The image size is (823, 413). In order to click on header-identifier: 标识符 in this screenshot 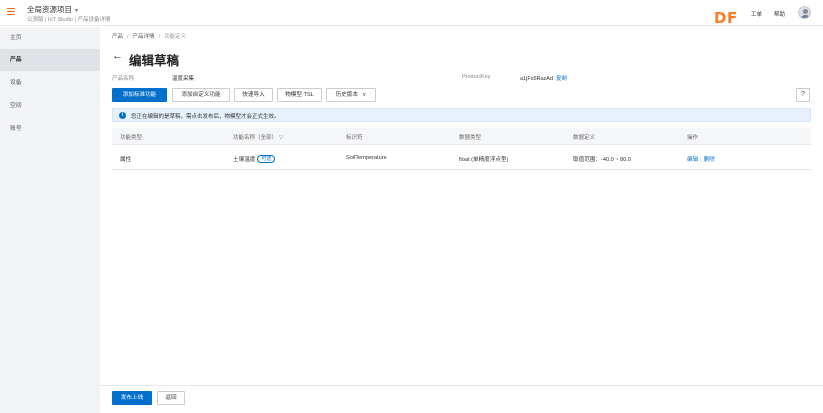, I will do `click(354, 138)`.